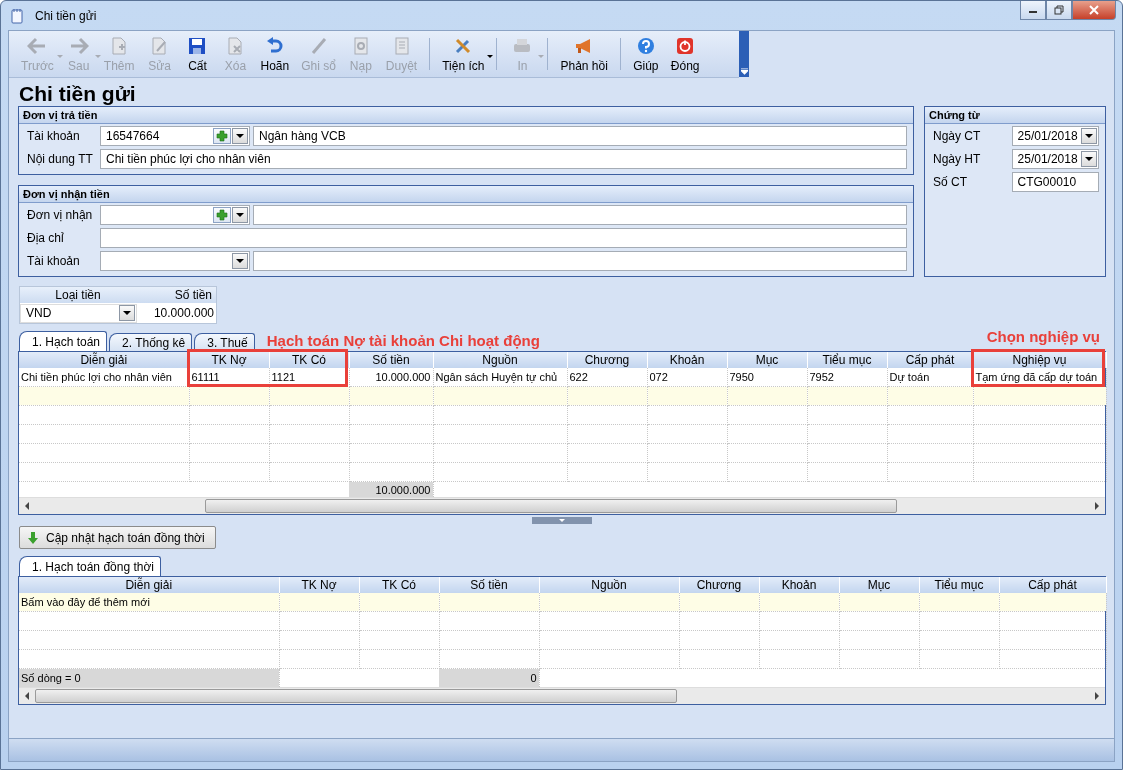 Image resolution: width=1123 pixels, height=770 pixels. Describe the element at coordinates (687, 377) in the screenshot. I see `table-cell: 072` at that location.